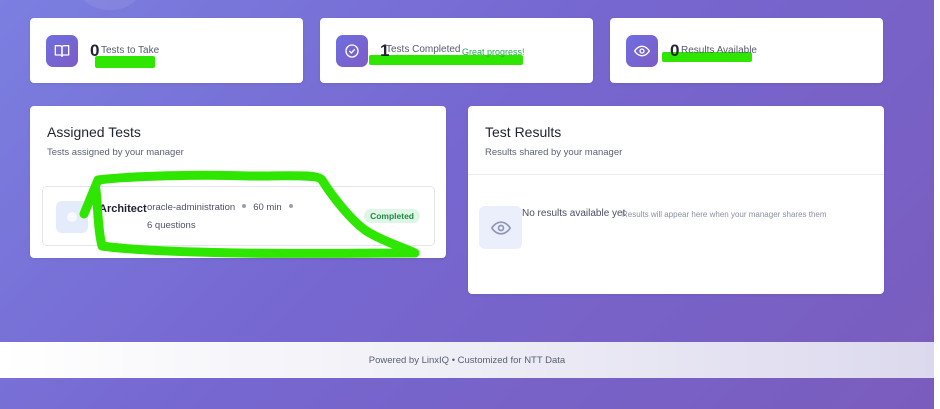 The width and height of the screenshot is (940, 409). Describe the element at coordinates (130, 50) in the screenshot. I see `stat-label: Tests to Take` at that location.